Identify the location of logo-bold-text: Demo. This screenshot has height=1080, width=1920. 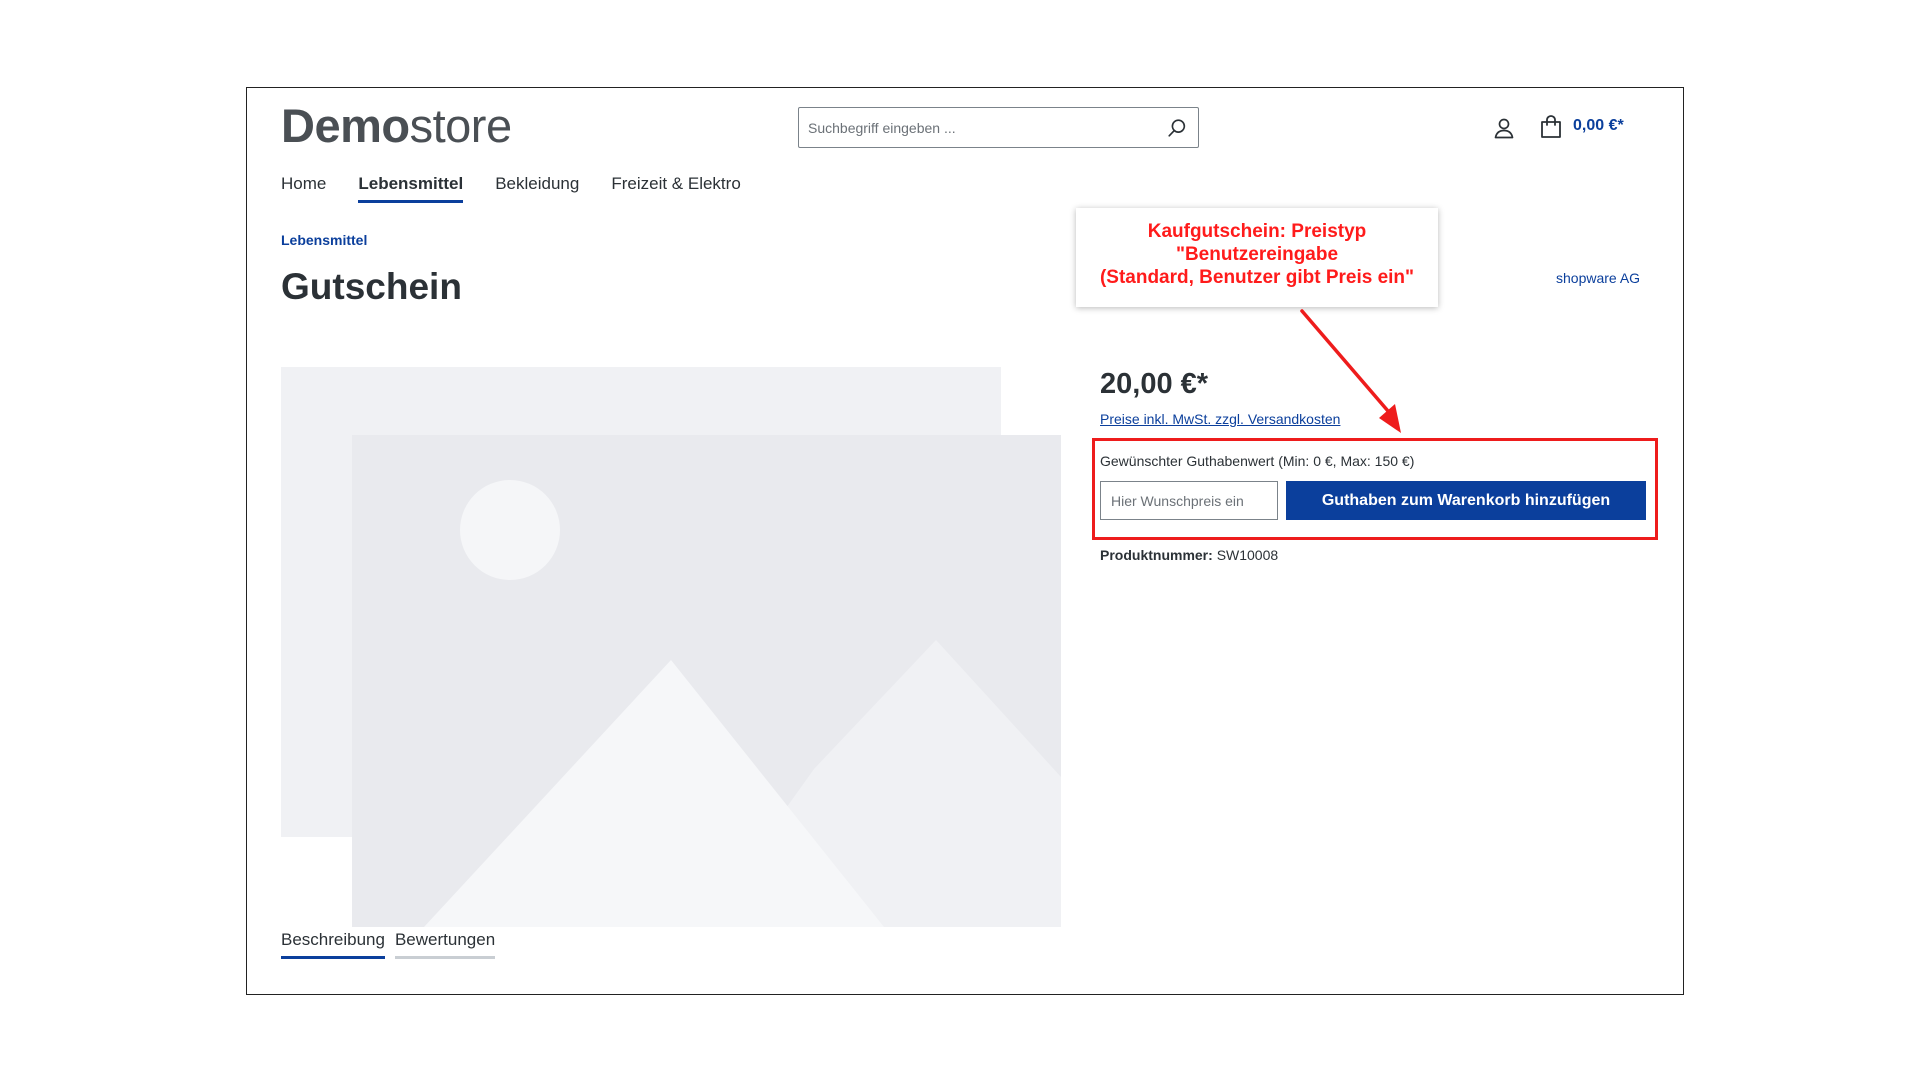
(345, 125).